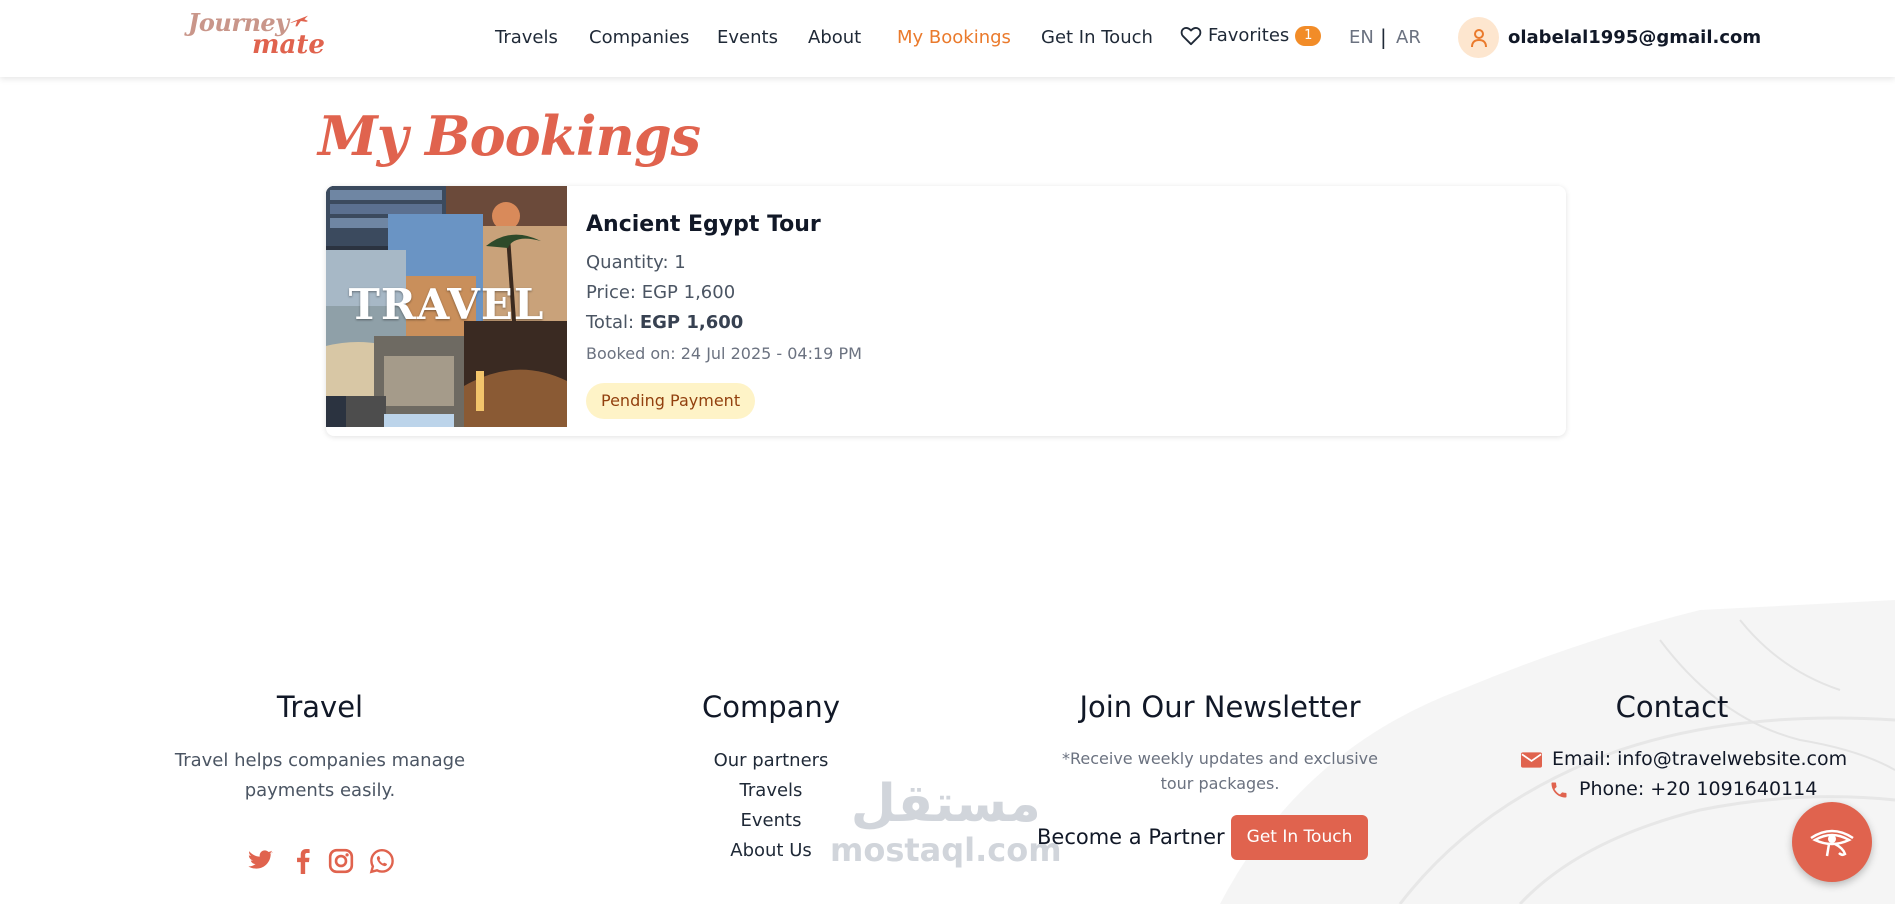 This screenshot has width=1895, height=904. What do you see at coordinates (1531, 760) in the screenshot?
I see `email-icon` at bounding box center [1531, 760].